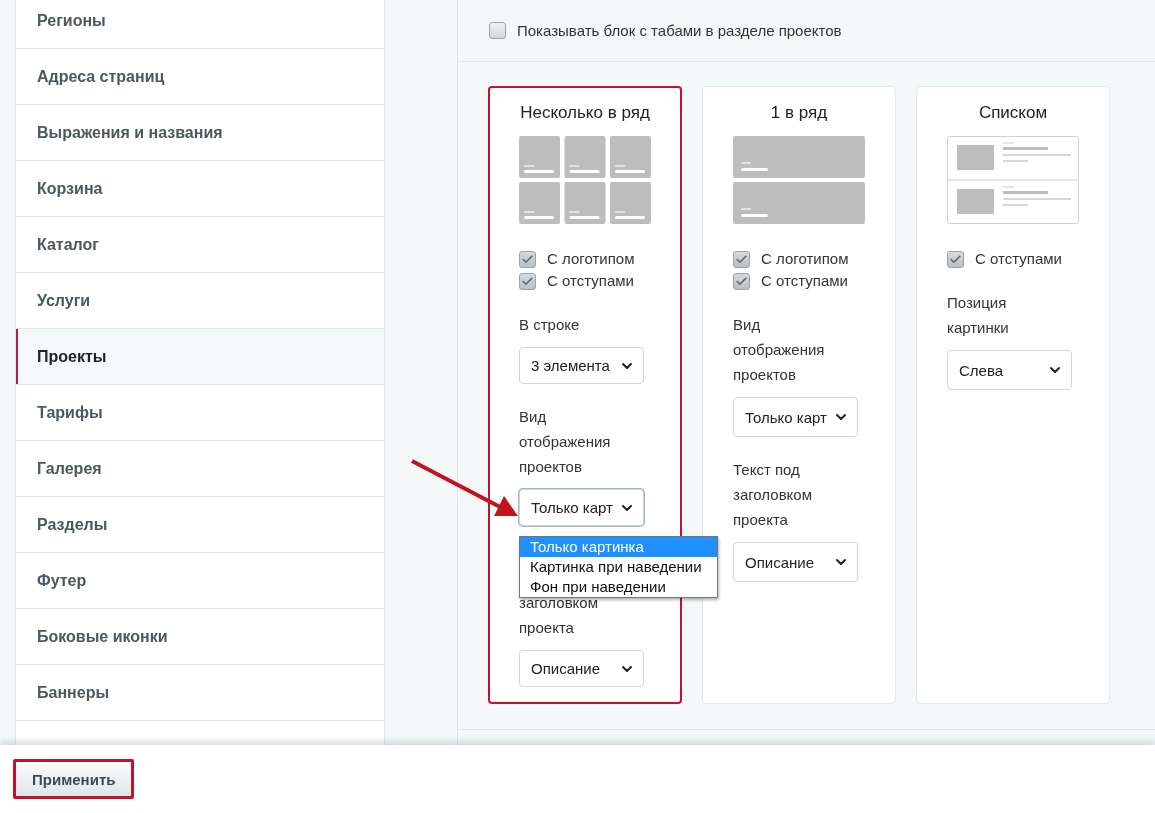 The width and height of the screenshot is (1155, 813). Describe the element at coordinates (679, 30) in the screenshot. I see `checkbox-label: Показывать блок с табами в разделе проектов` at that location.